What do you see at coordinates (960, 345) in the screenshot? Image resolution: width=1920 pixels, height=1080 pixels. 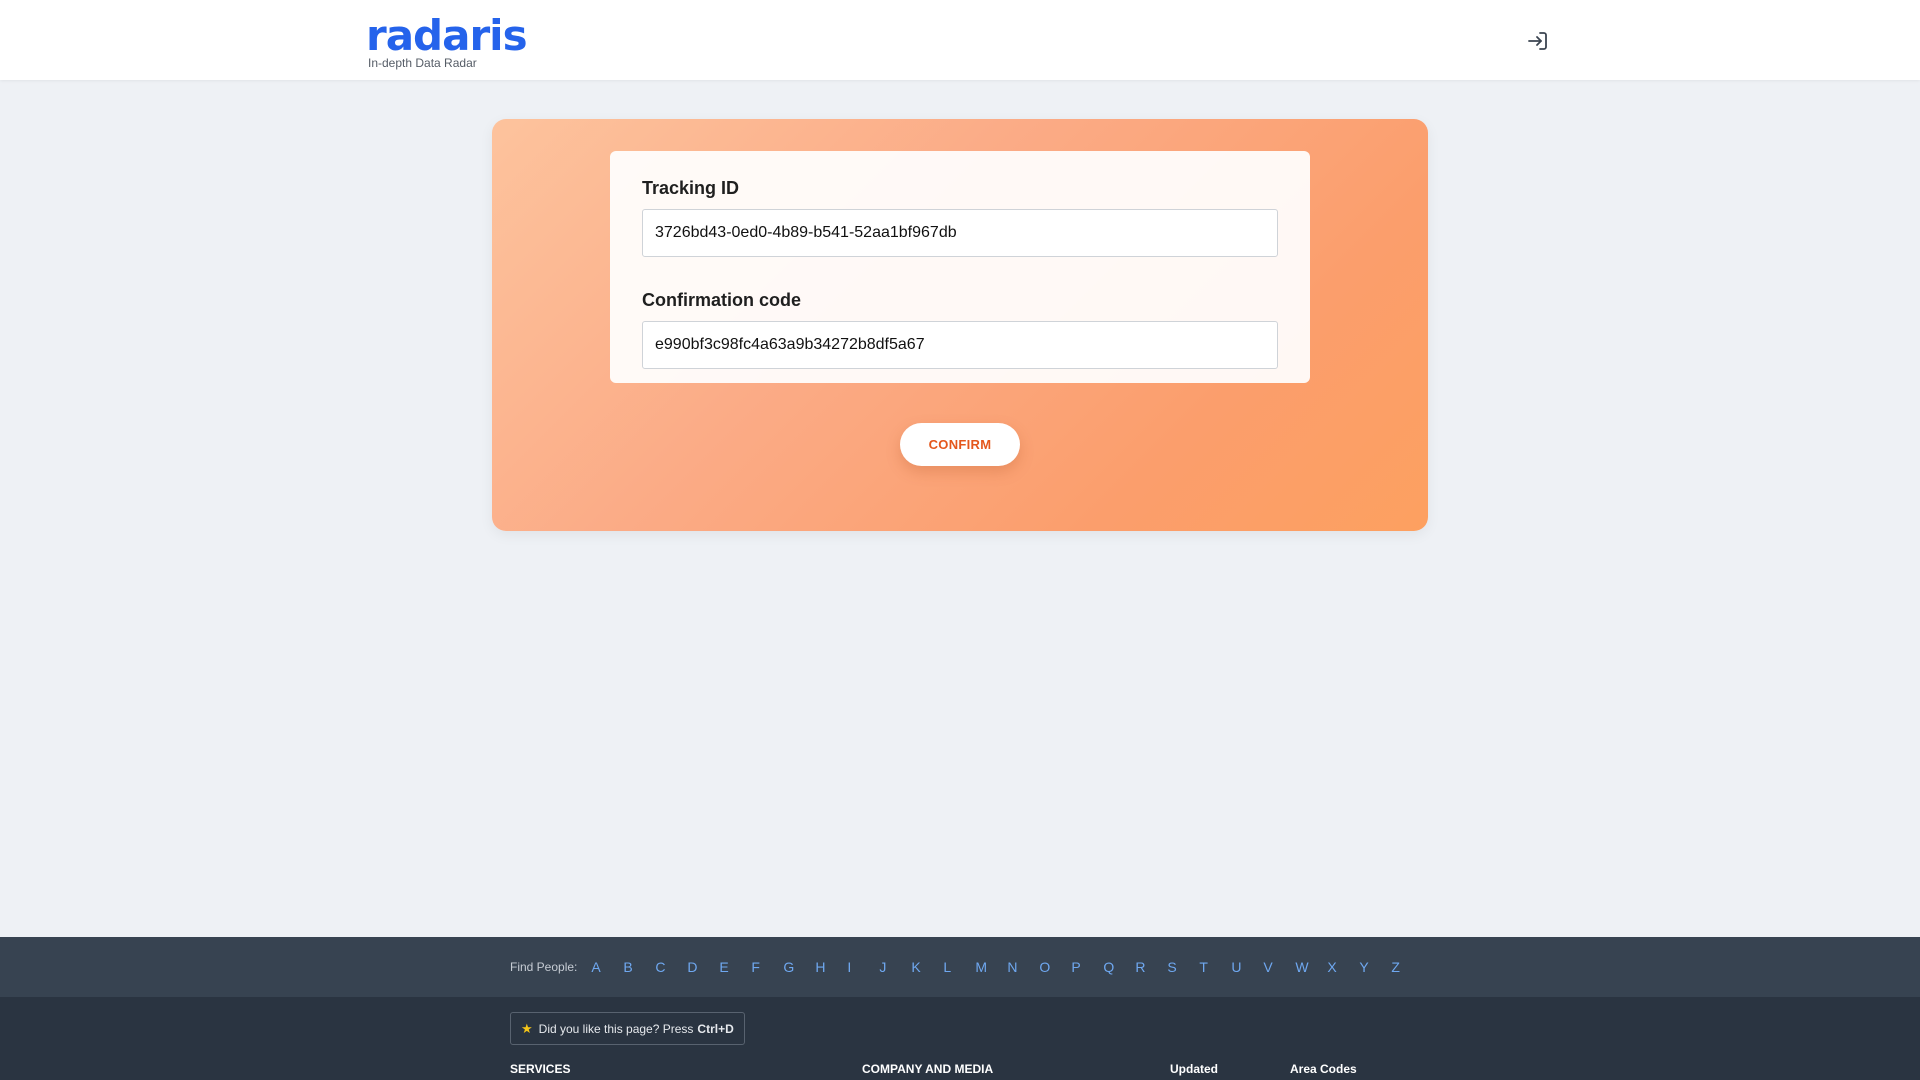 I see `confirmation-code-input` at bounding box center [960, 345].